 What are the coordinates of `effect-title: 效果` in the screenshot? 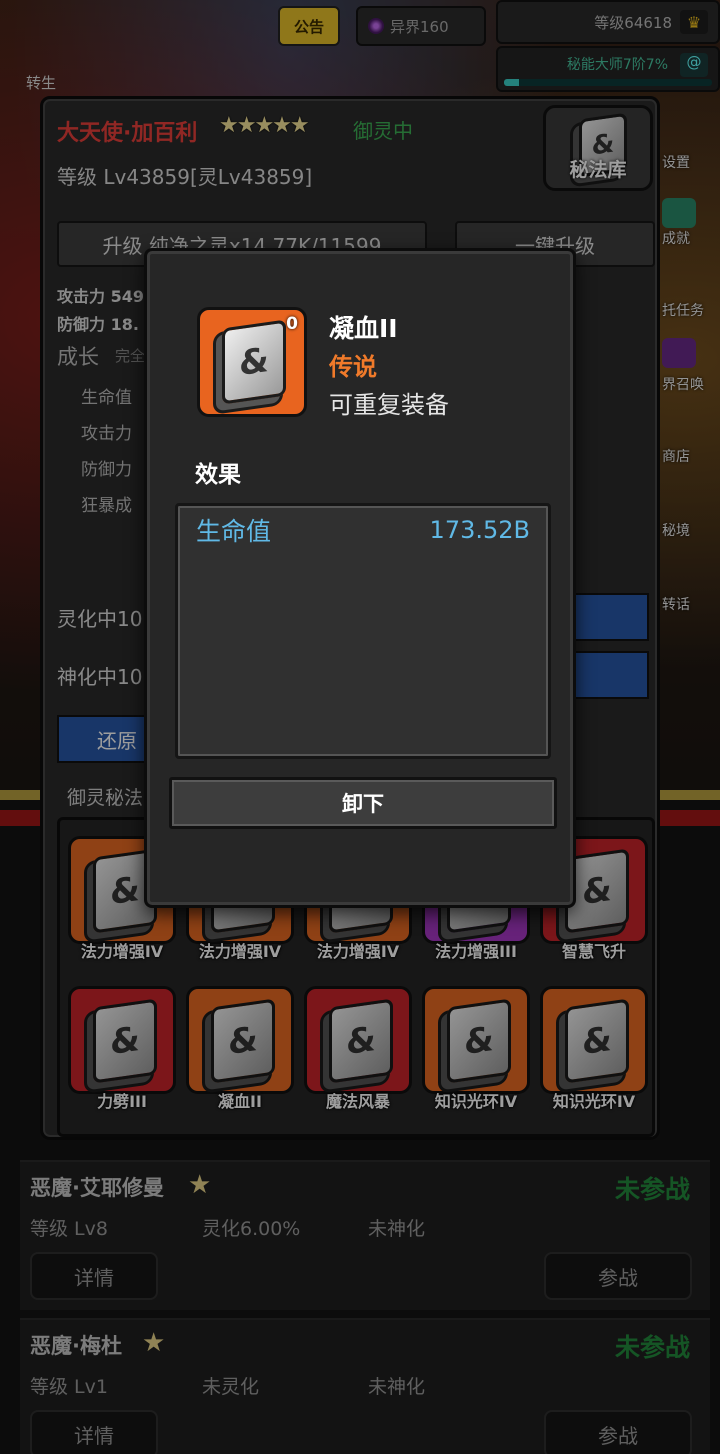 It's located at (218, 475).